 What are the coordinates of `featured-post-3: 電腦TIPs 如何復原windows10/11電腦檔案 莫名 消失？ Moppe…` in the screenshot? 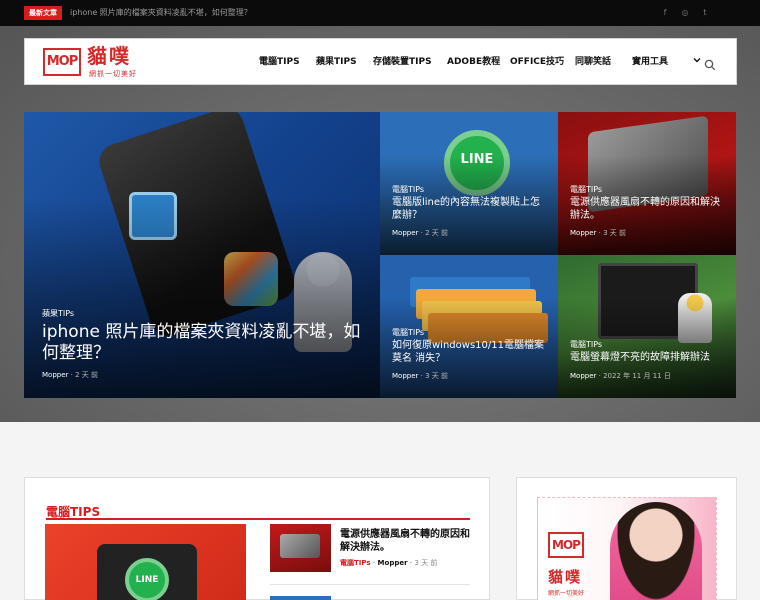 It's located at (469, 326).